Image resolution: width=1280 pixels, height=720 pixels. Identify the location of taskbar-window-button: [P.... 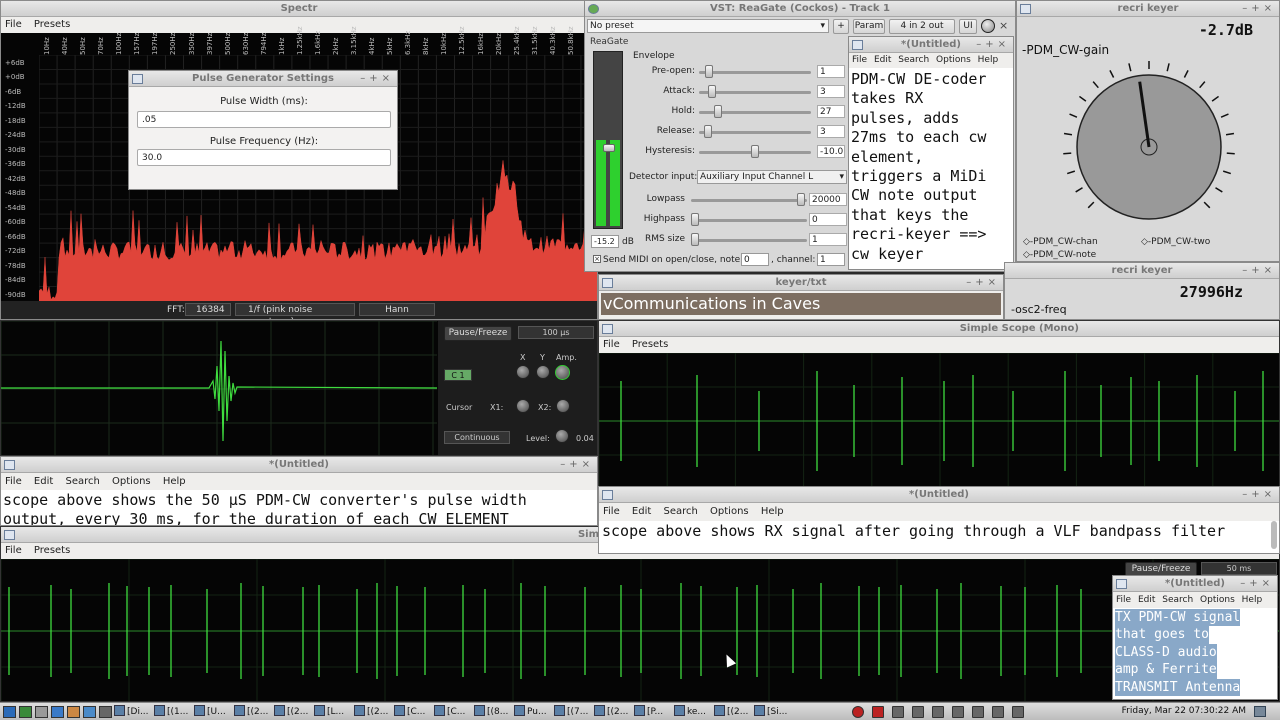
(653, 712).